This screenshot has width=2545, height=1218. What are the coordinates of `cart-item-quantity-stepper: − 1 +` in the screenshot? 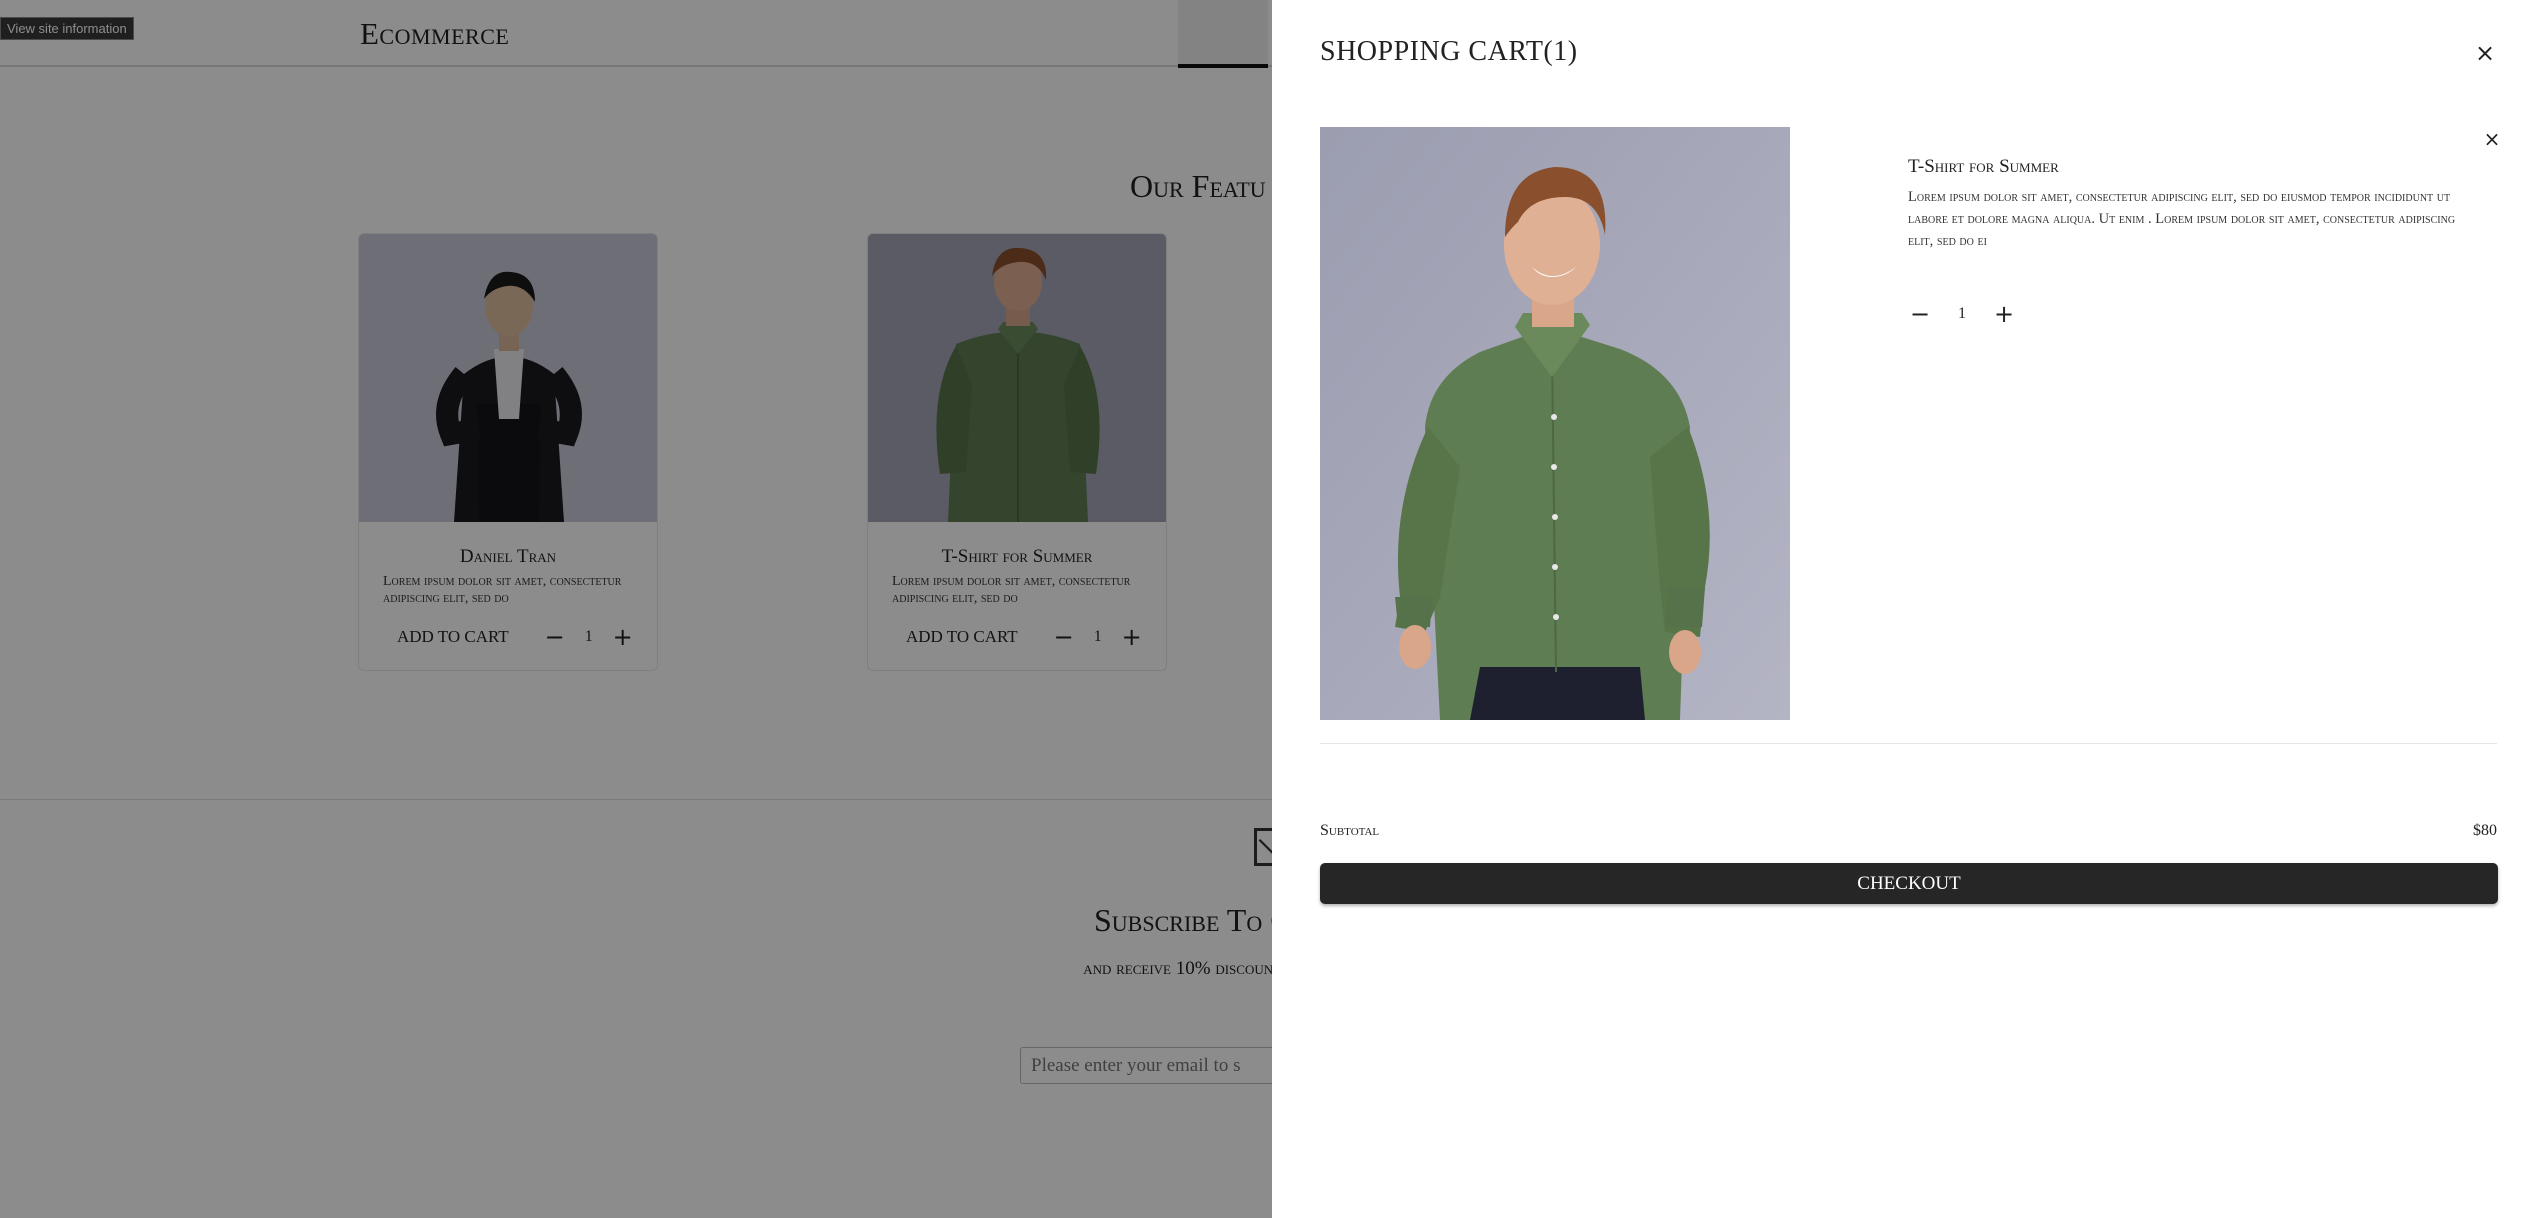 It's located at (1962, 314).